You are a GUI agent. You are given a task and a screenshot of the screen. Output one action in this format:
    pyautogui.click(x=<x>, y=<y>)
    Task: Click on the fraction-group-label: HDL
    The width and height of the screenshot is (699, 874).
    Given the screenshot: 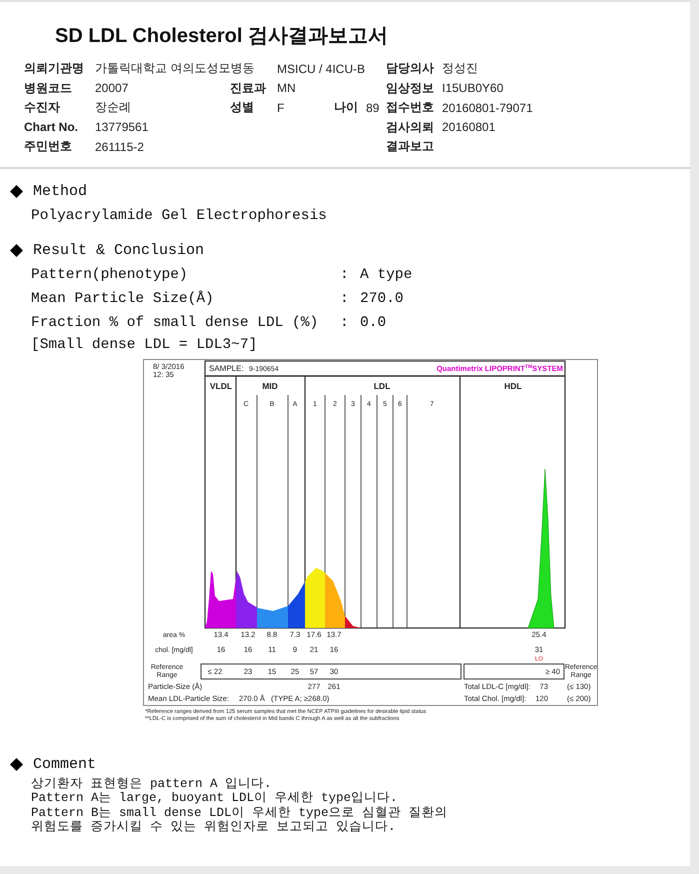 What is the action you would take?
    pyautogui.click(x=513, y=385)
    